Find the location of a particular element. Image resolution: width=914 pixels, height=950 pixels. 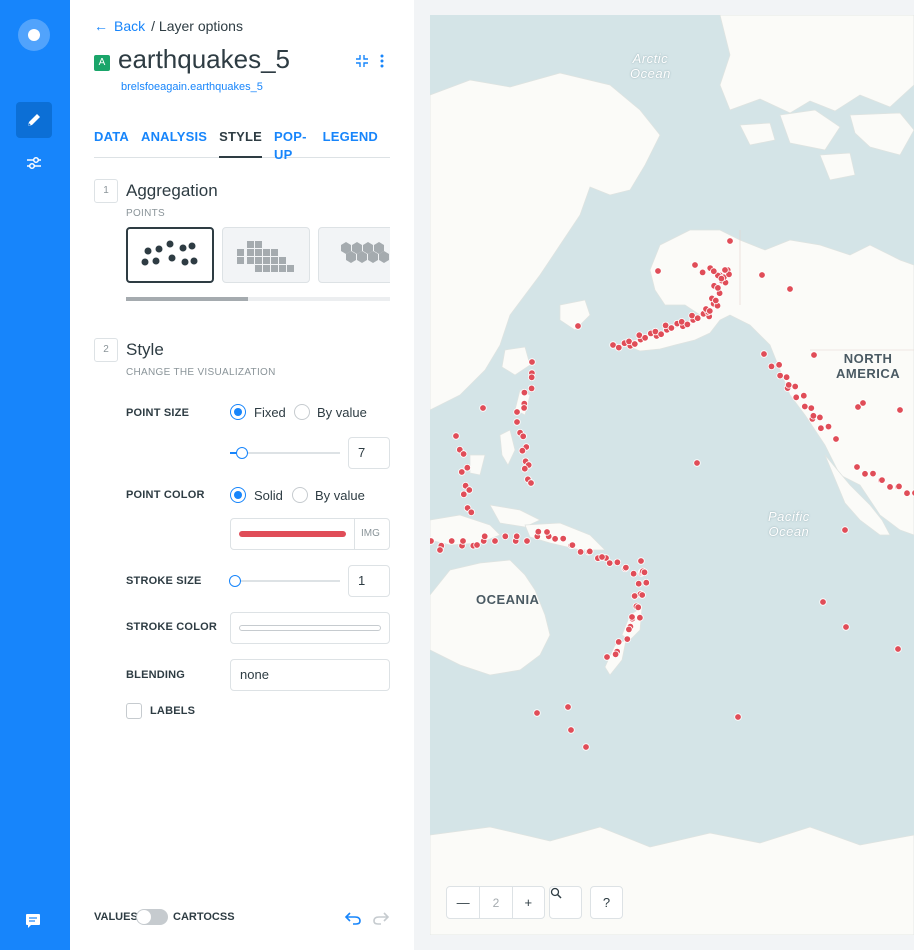

section-title: Aggregation is located at coordinates (172, 190).